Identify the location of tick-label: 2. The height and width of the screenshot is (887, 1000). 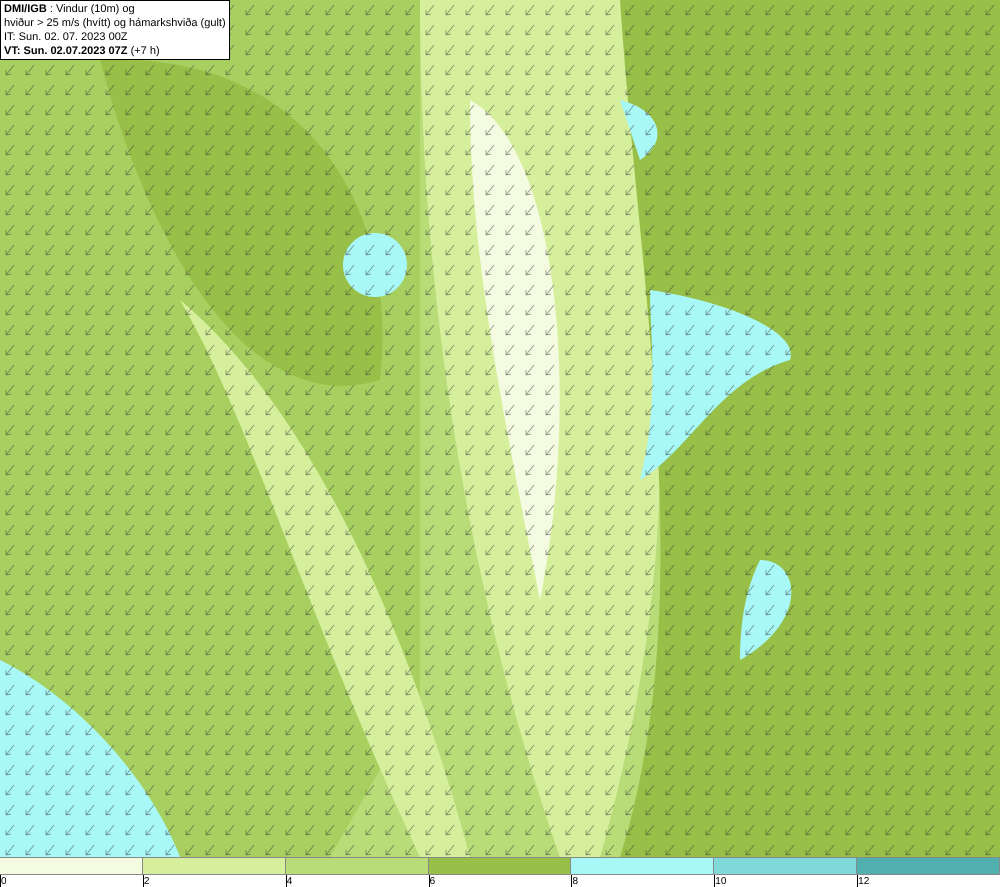
(147, 881).